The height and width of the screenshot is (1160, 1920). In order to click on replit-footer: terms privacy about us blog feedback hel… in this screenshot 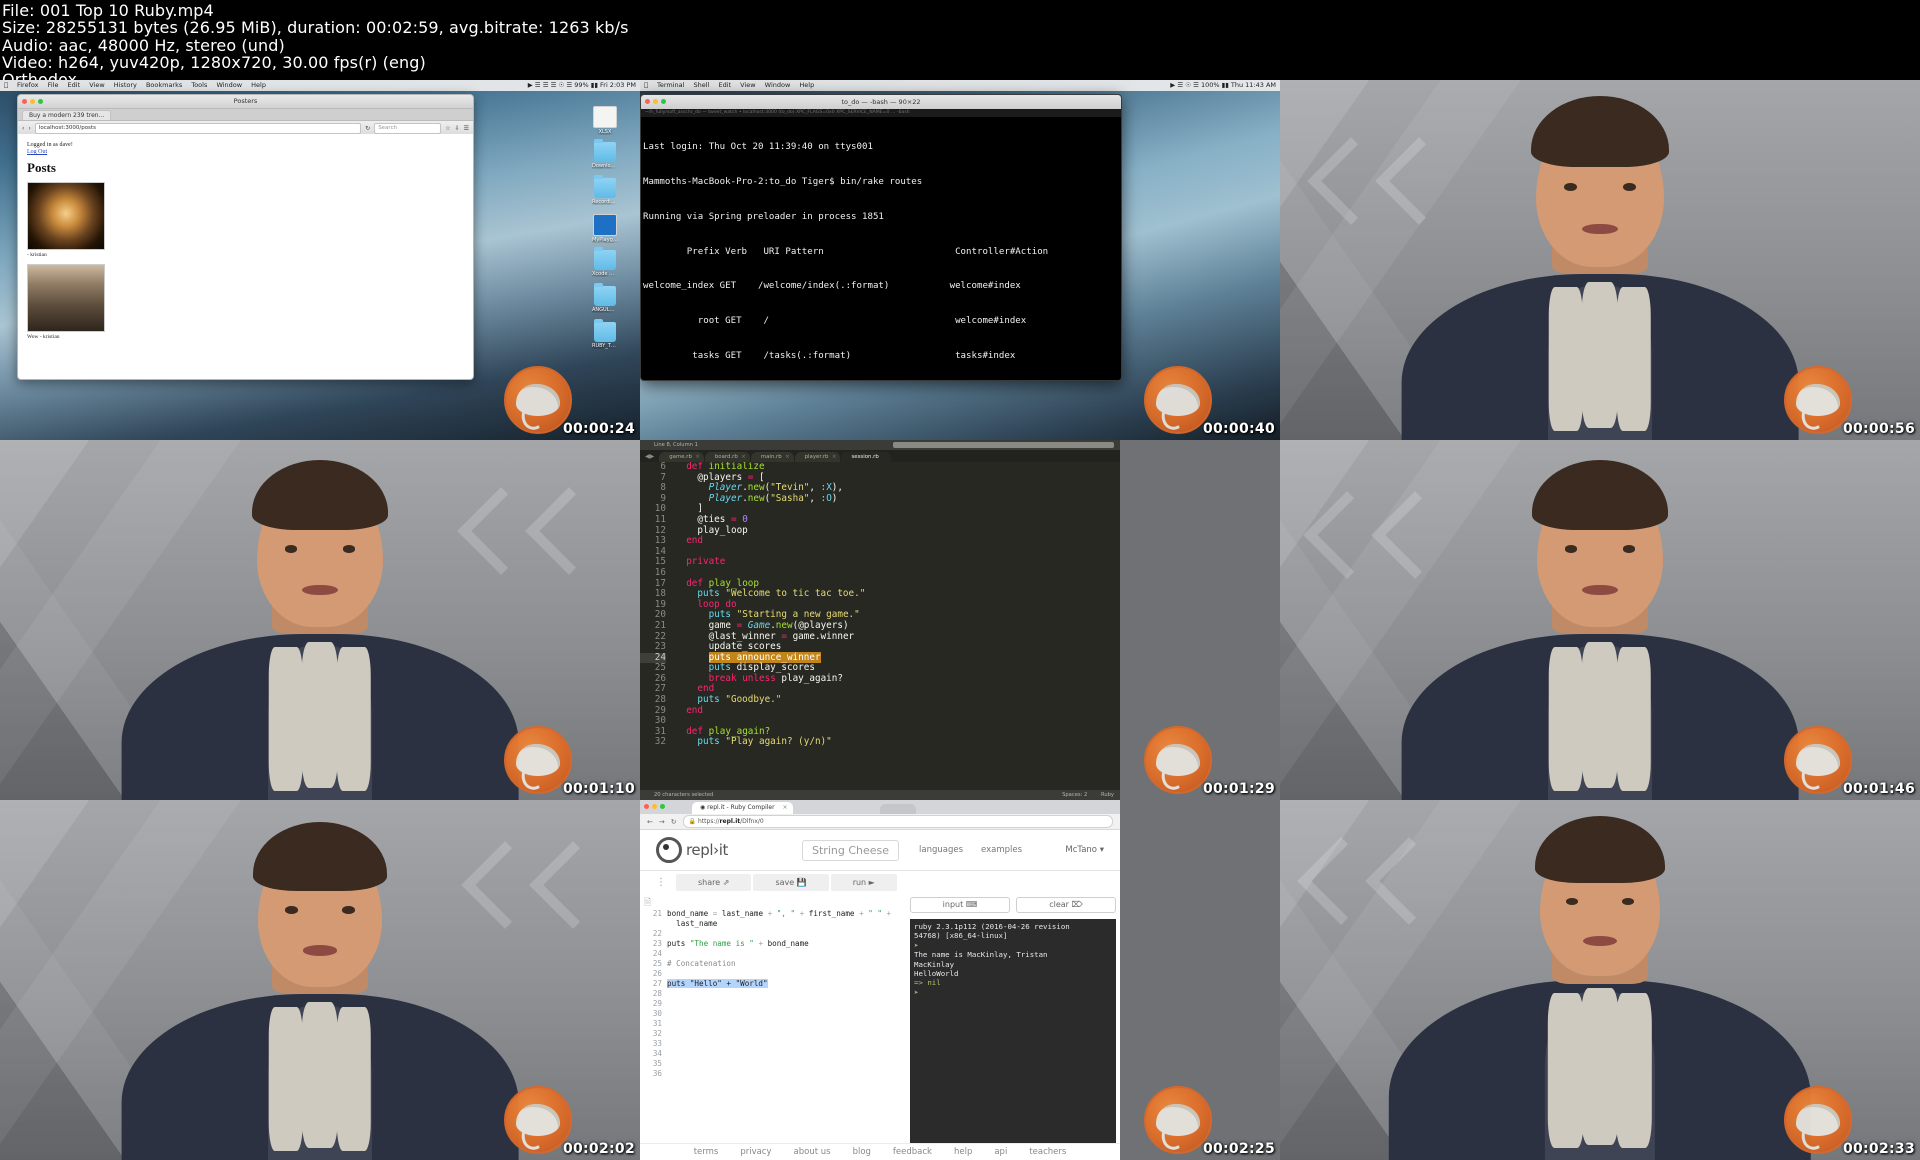, I will do `click(880, 1151)`.